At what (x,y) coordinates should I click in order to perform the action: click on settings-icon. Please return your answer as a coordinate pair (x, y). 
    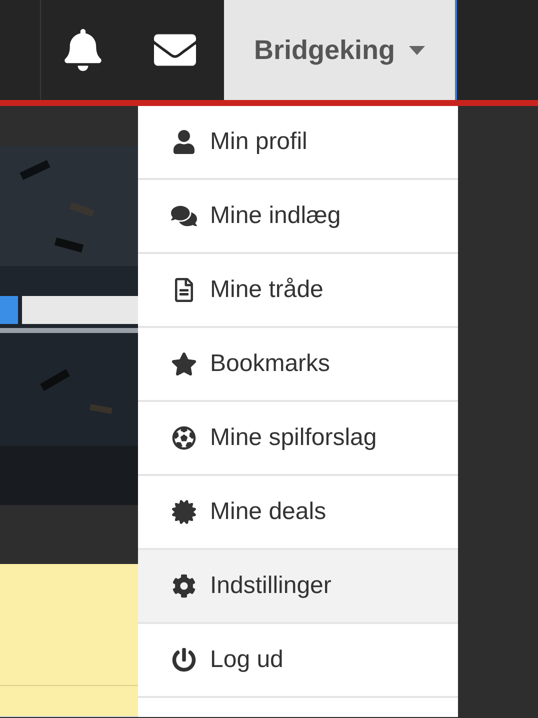
    Looking at the image, I should click on (184, 586).